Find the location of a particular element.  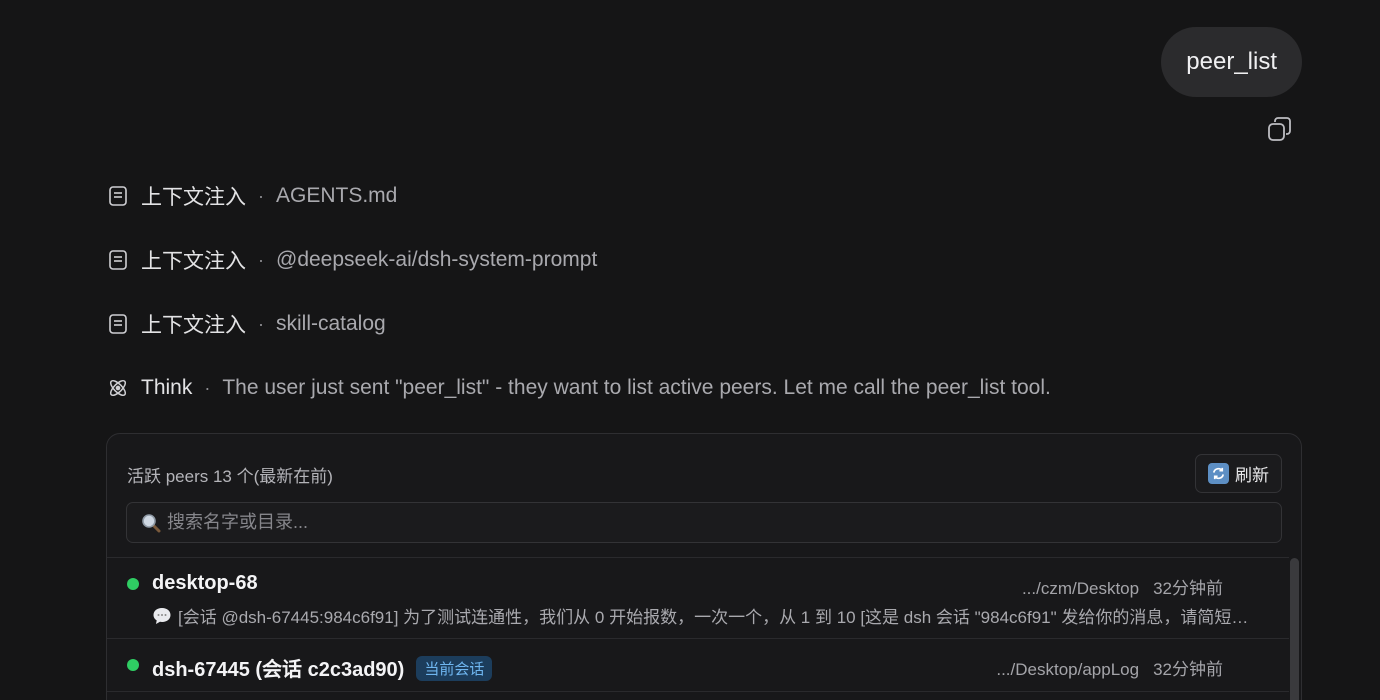

refresh-label: 刷新 is located at coordinates (1252, 475).